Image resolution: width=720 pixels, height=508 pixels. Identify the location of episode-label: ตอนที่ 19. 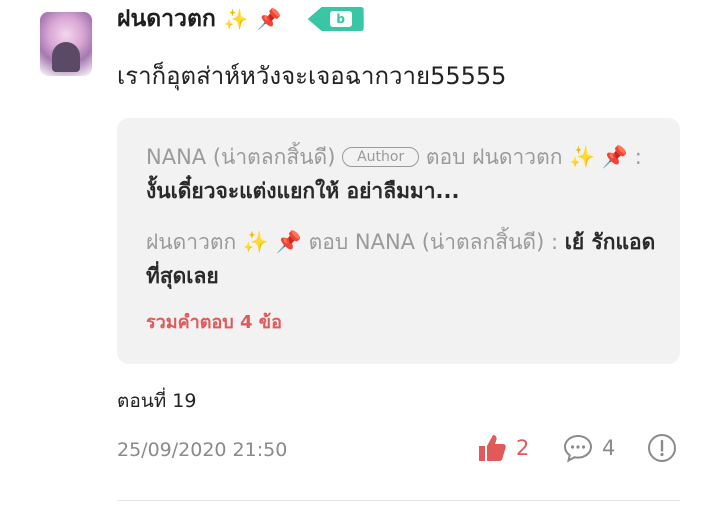
(157, 401).